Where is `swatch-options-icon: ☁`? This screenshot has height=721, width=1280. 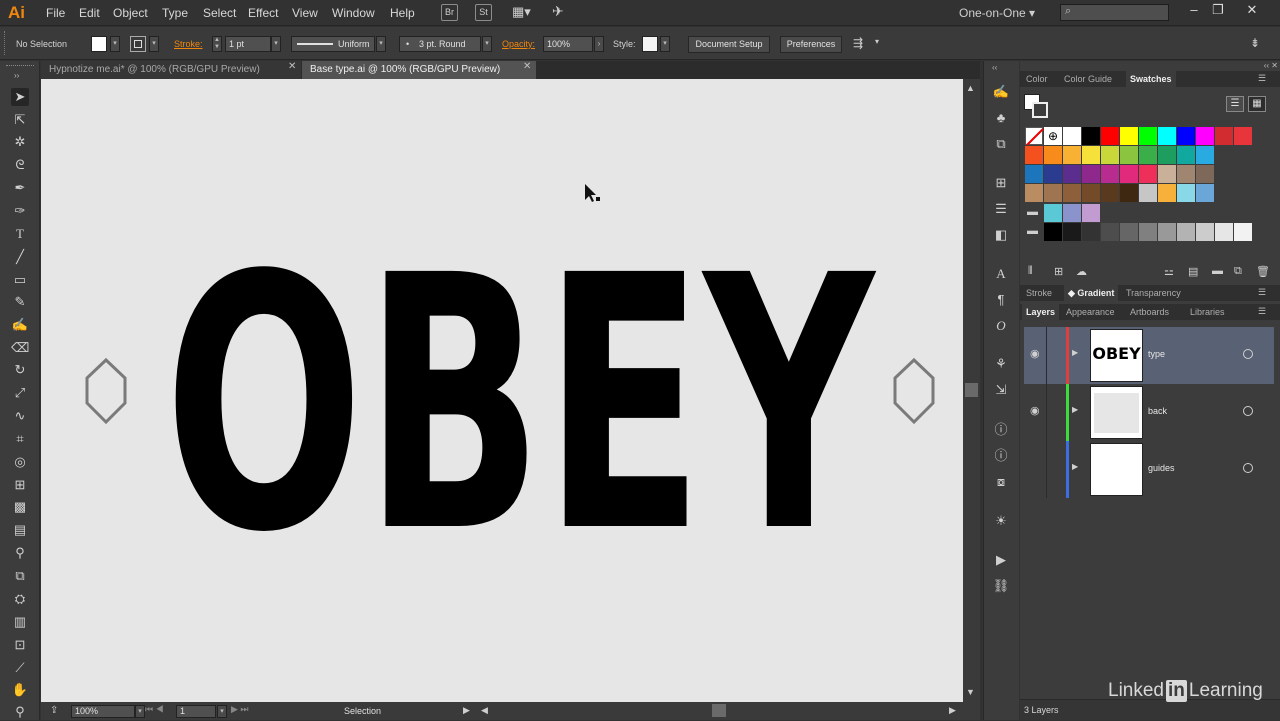
swatch-options-icon: ☁ is located at coordinates (1081, 271).